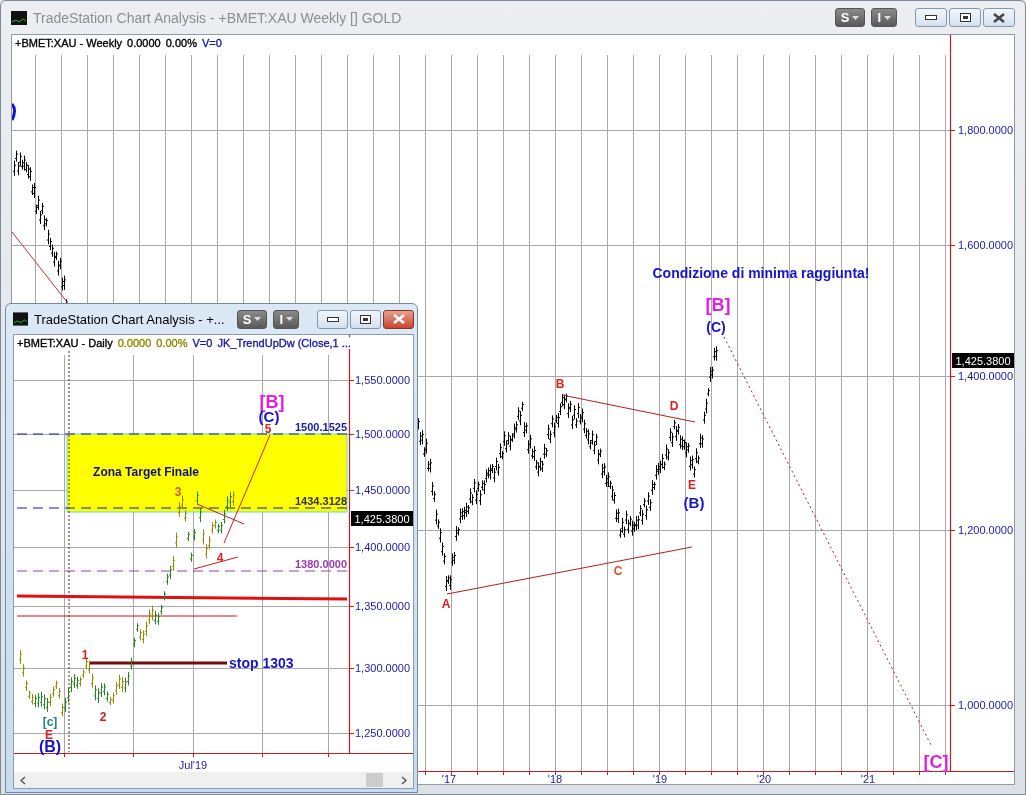  What do you see at coordinates (220, 558) in the screenshot?
I see `chart-annotation: 4` at bounding box center [220, 558].